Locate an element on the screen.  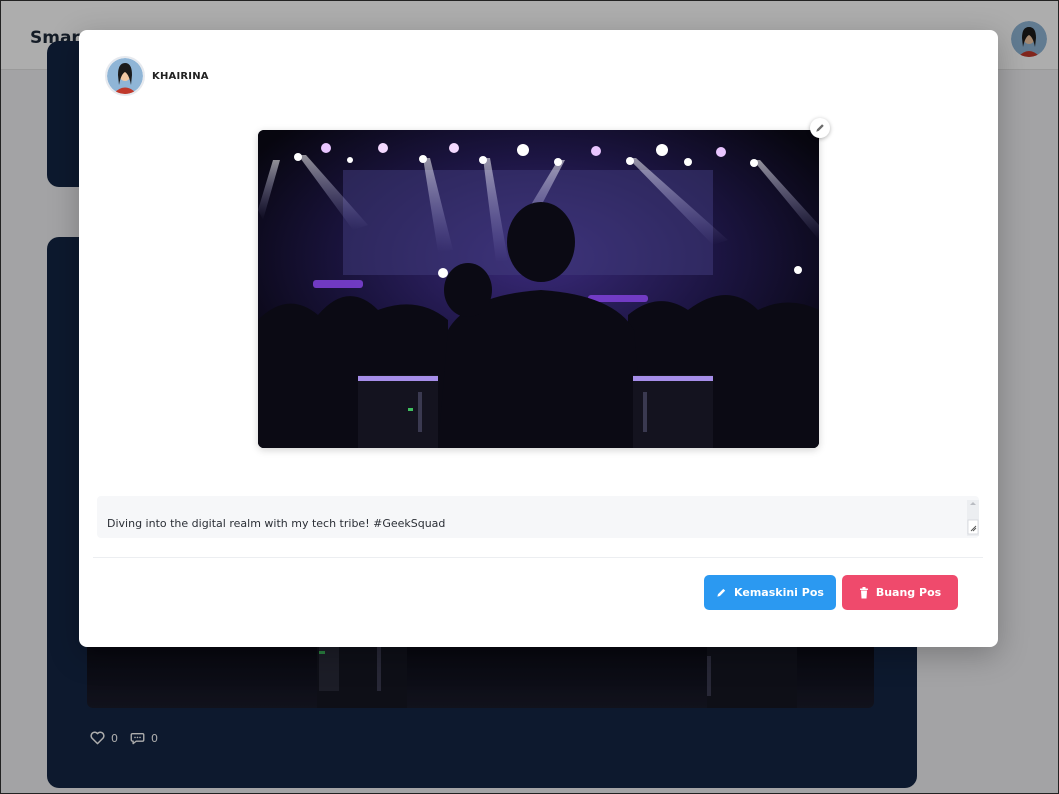
update-post-label: Kemaskini Pos is located at coordinates (779, 592).